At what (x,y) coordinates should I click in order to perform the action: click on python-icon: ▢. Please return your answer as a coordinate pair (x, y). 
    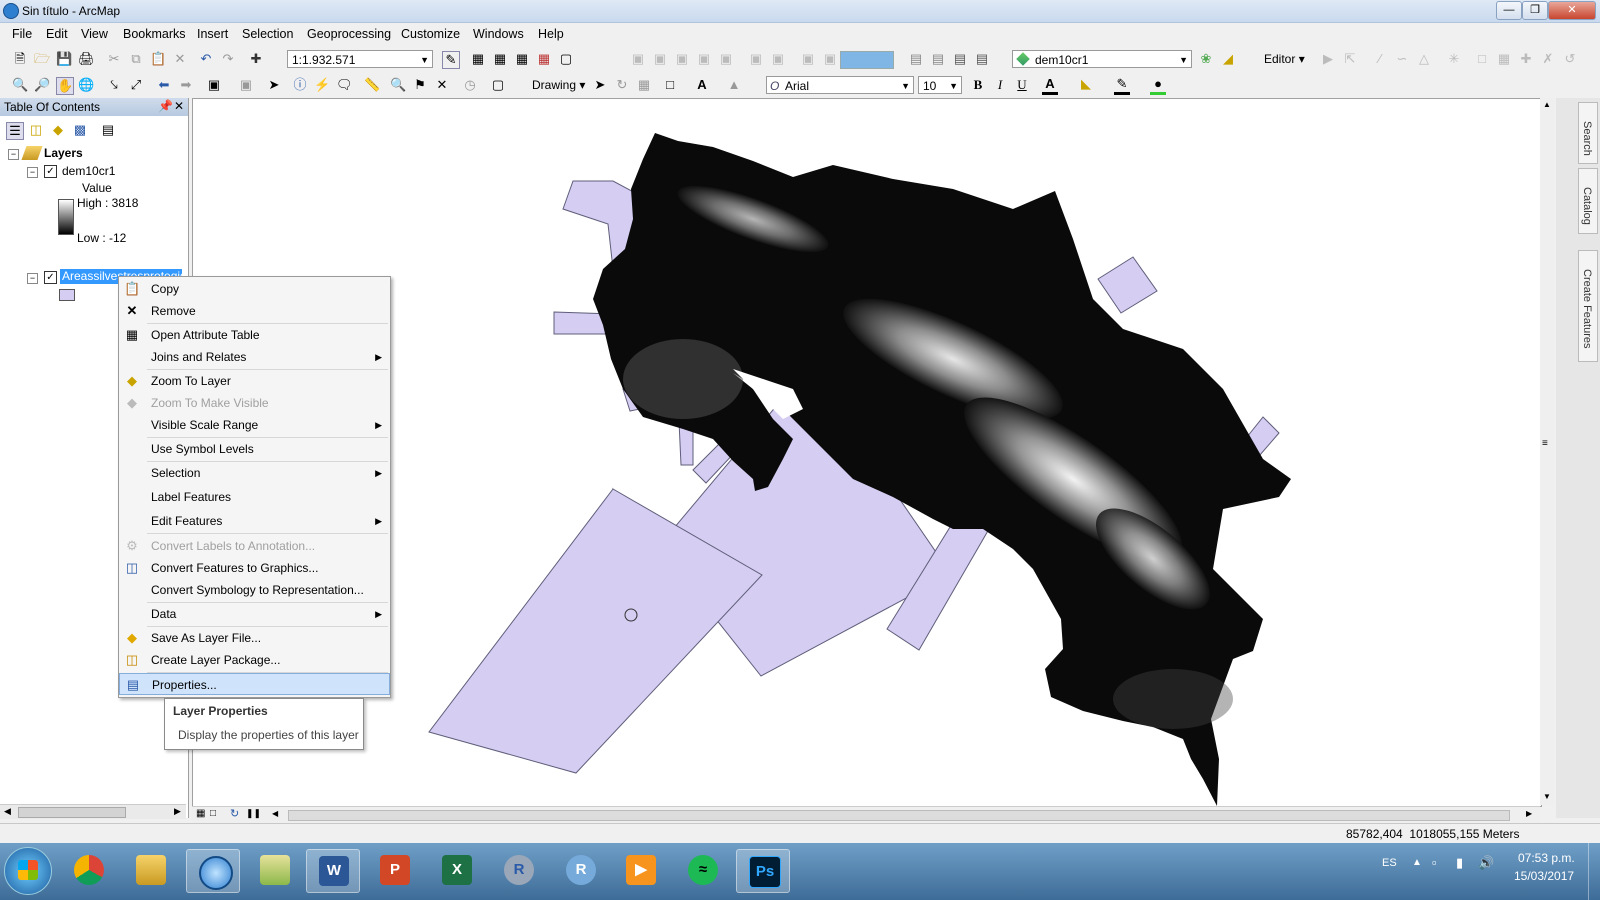
    Looking at the image, I should click on (566, 59).